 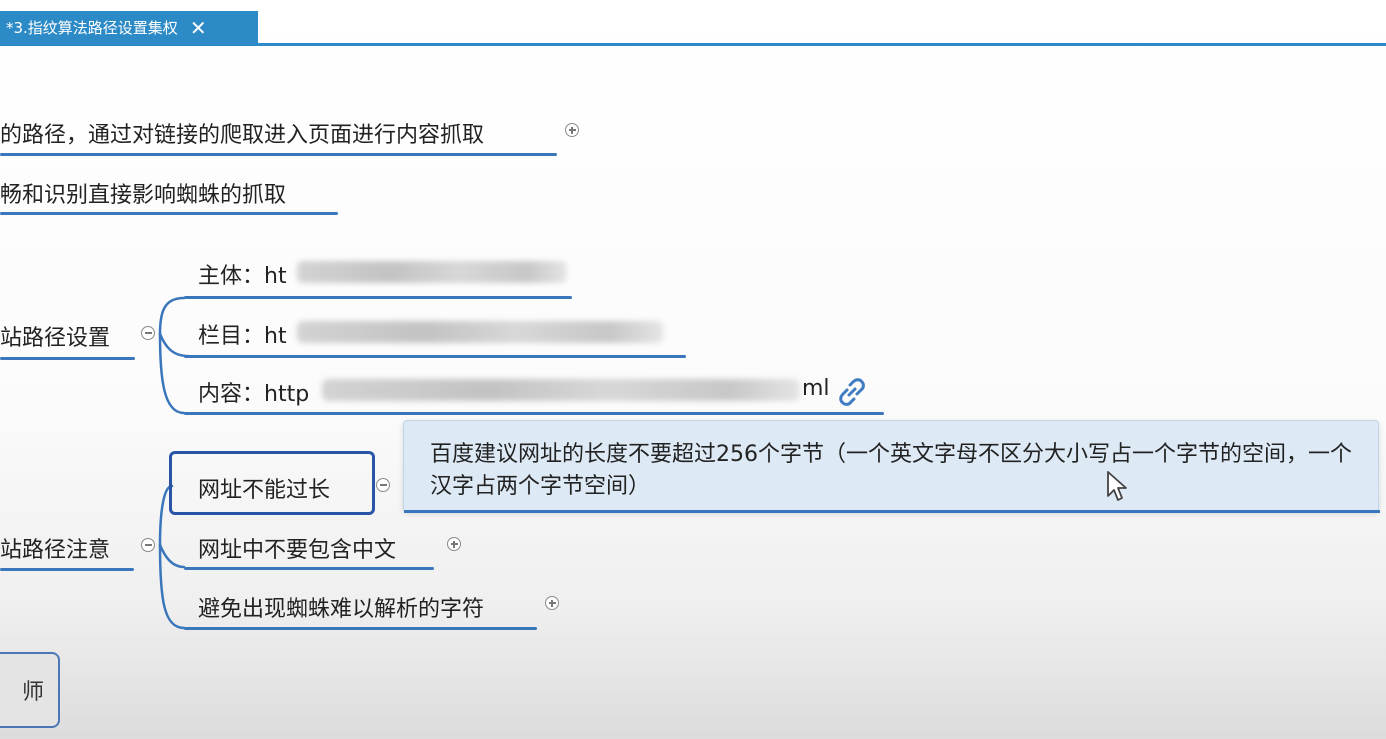 What do you see at coordinates (852, 392) in the screenshot?
I see `link-icon` at bounding box center [852, 392].